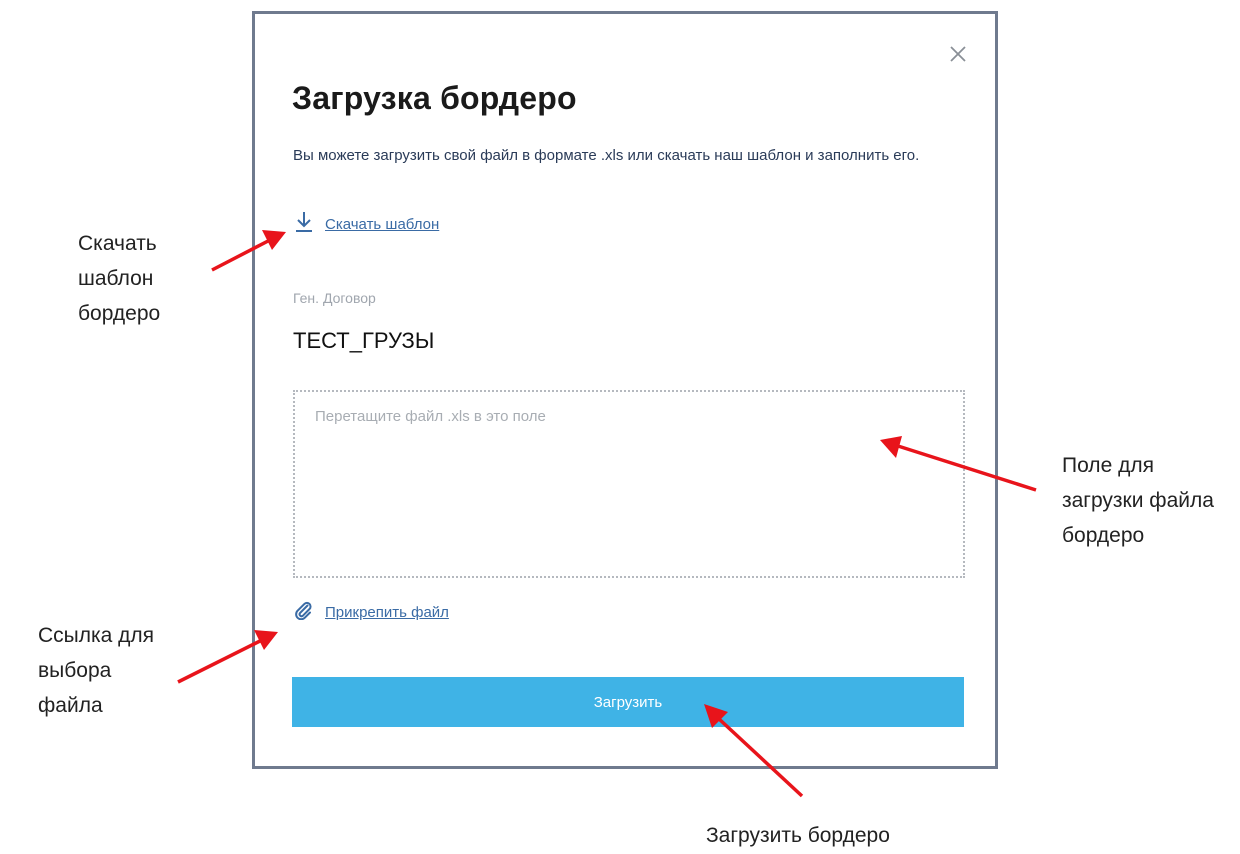 Image resolution: width=1240 pixels, height=854 pixels. Describe the element at coordinates (387, 612) in the screenshot. I see `attach-file-label: Прикрепить файл` at that location.